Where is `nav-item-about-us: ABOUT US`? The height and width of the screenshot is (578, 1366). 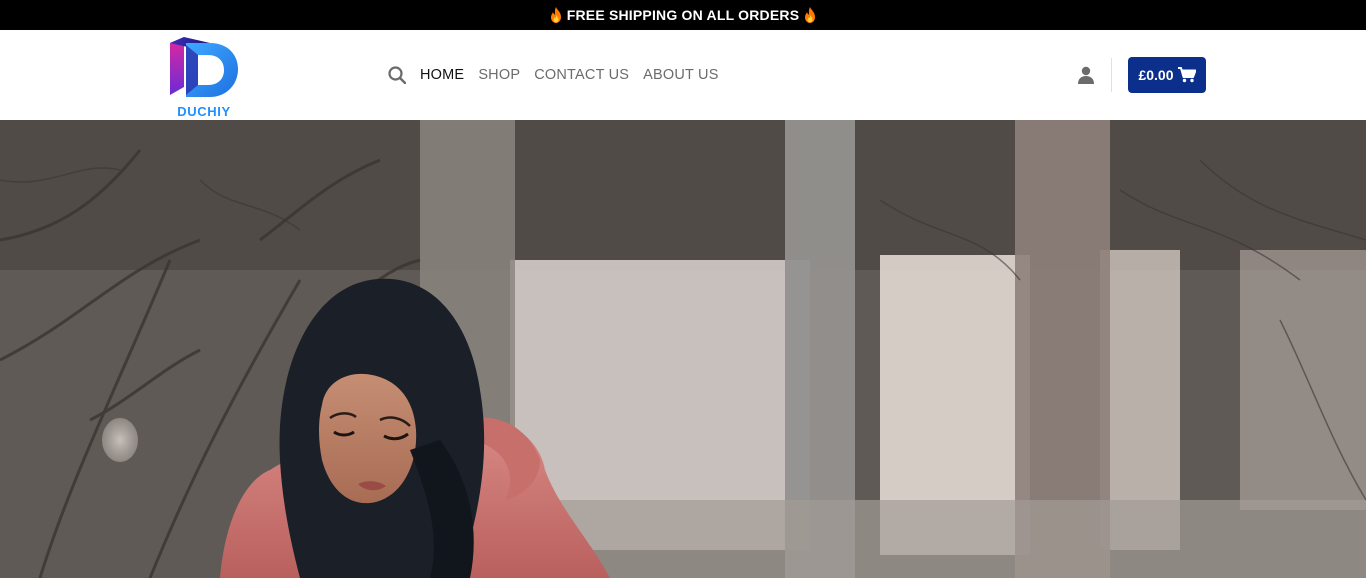 nav-item-about-us: ABOUT US is located at coordinates (680, 75).